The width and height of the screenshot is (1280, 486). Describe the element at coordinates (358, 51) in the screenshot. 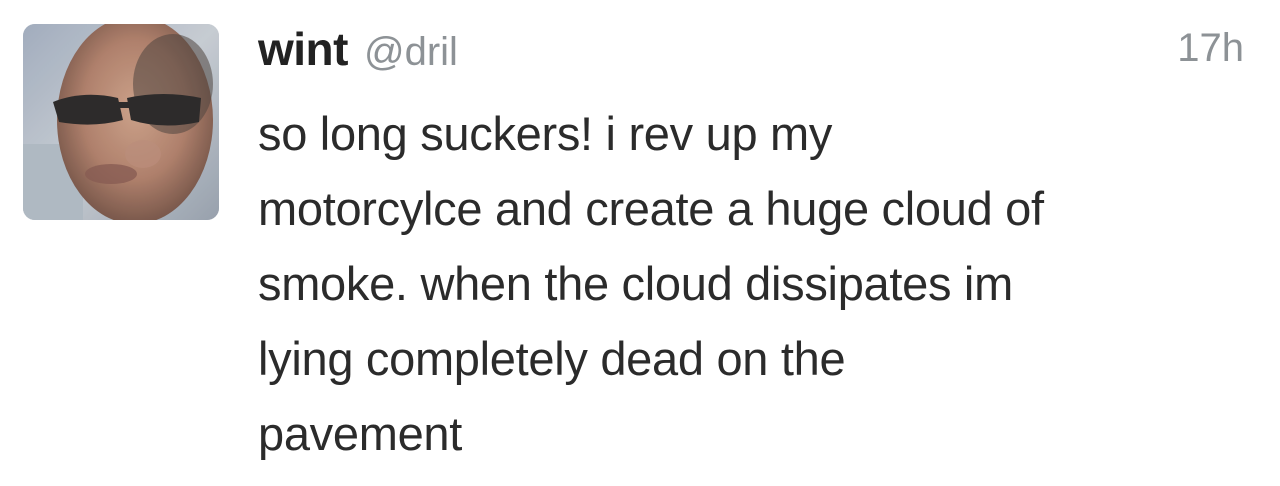

I see `tweet-header: wint @dril` at that location.